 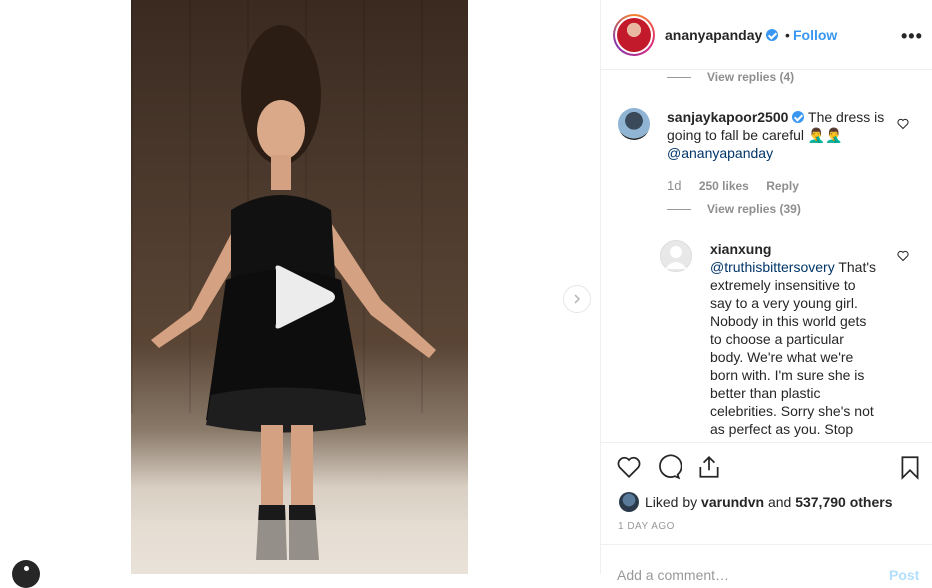 What do you see at coordinates (720, 153) in the screenshot?
I see `comment-mention: @ananyapanday` at bounding box center [720, 153].